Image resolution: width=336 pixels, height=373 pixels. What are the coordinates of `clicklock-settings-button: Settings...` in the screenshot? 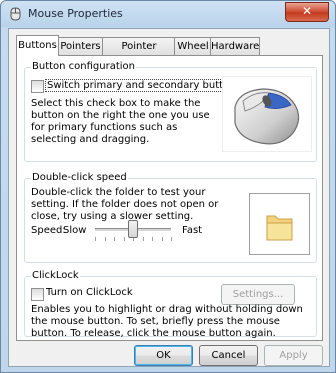 It's located at (258, 294).